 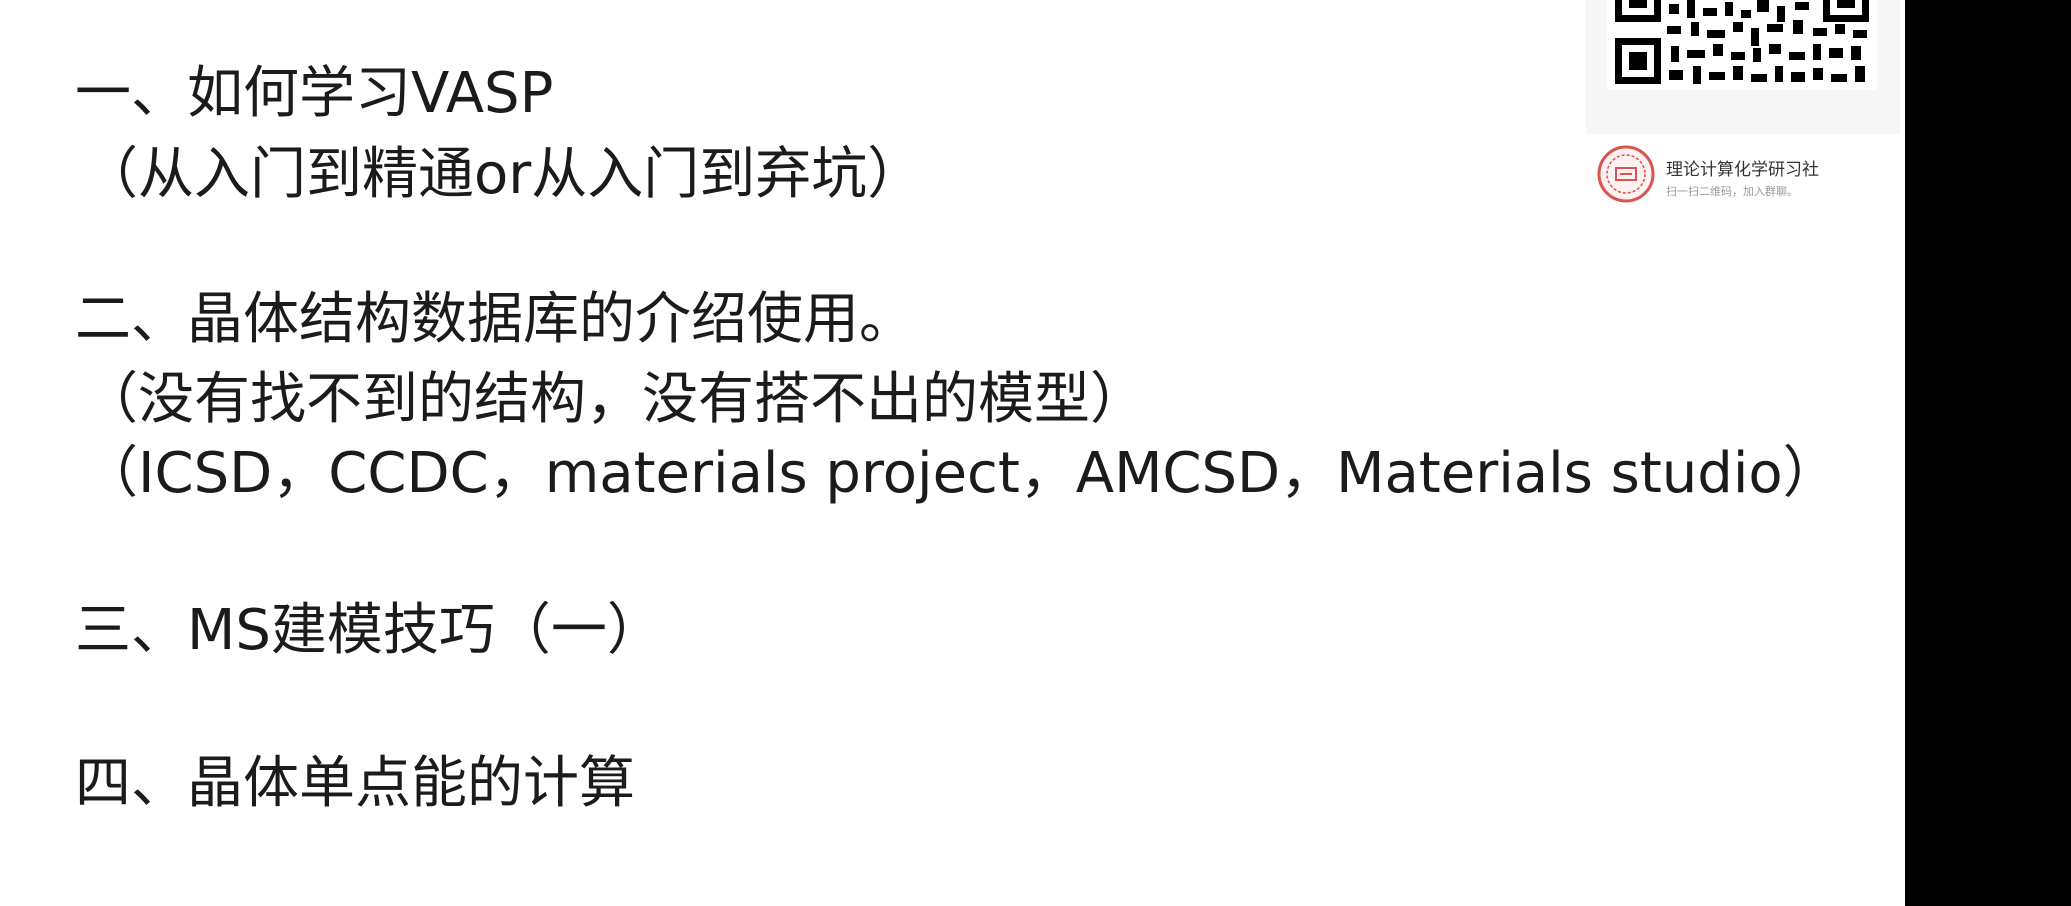 What do you see at coordinates (1742, 170) in the screenshot?
I see `watermark-title: 理论计算化学研习社` at bounding box center [1742, 170].